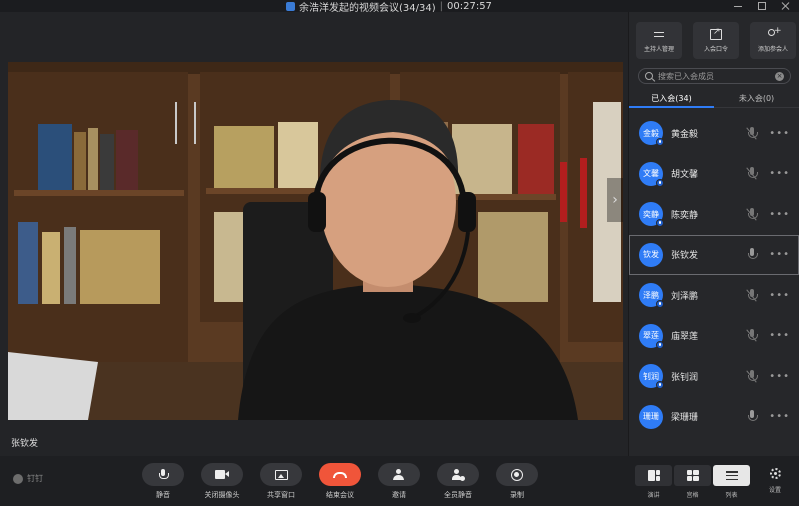  I want to click on layout-grid-button: 宫格, so click(692, 482).